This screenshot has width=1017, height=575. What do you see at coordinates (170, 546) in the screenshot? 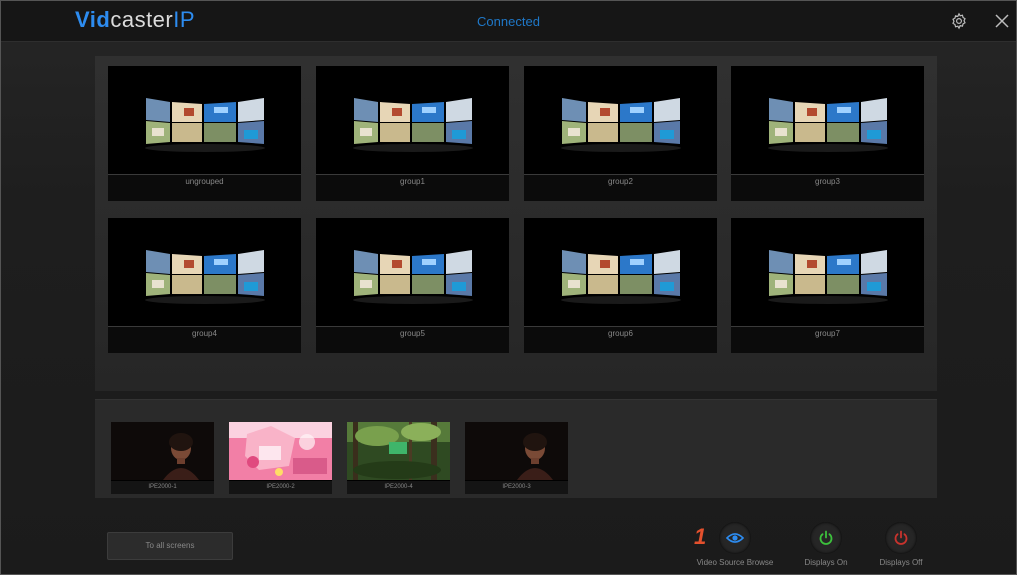
I see `to-all-screens-button: To all screens` at bounding box center [170, 546].